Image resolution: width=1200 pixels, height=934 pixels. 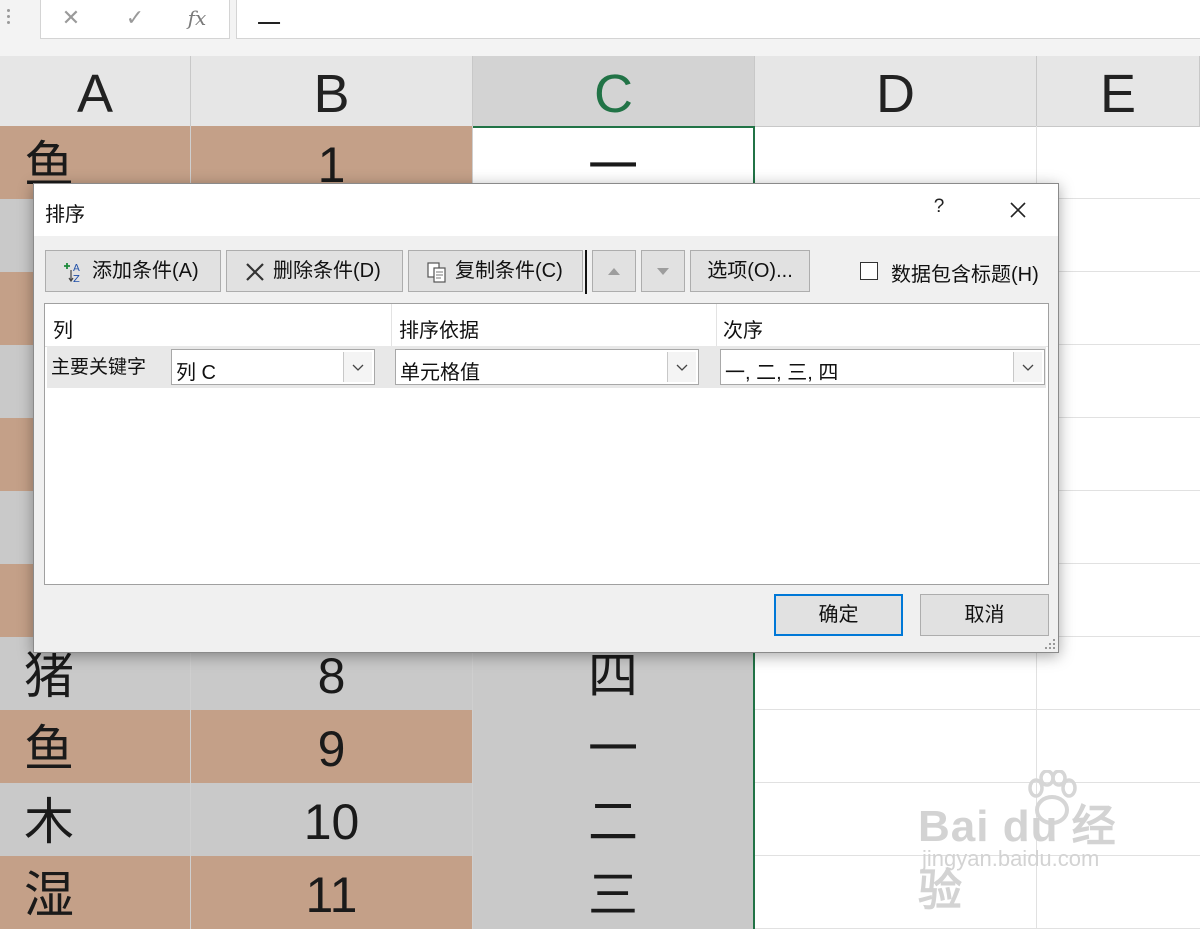 I want to click on move-down-button, so click(x=663, y=271).